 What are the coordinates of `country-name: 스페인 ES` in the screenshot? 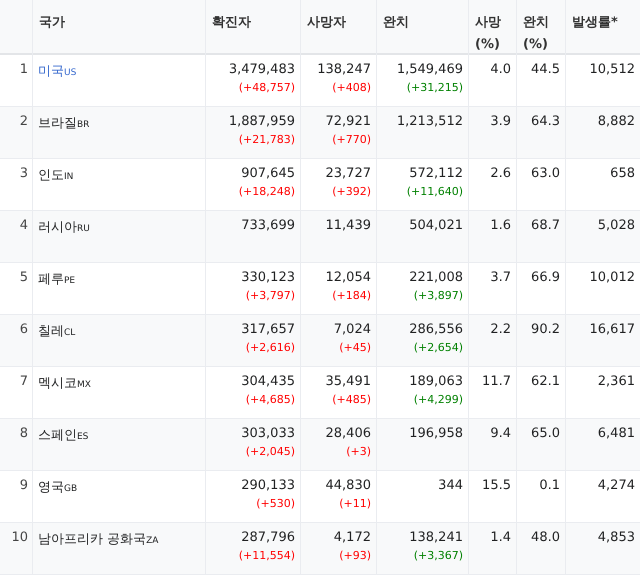 It's located at (63, 435).